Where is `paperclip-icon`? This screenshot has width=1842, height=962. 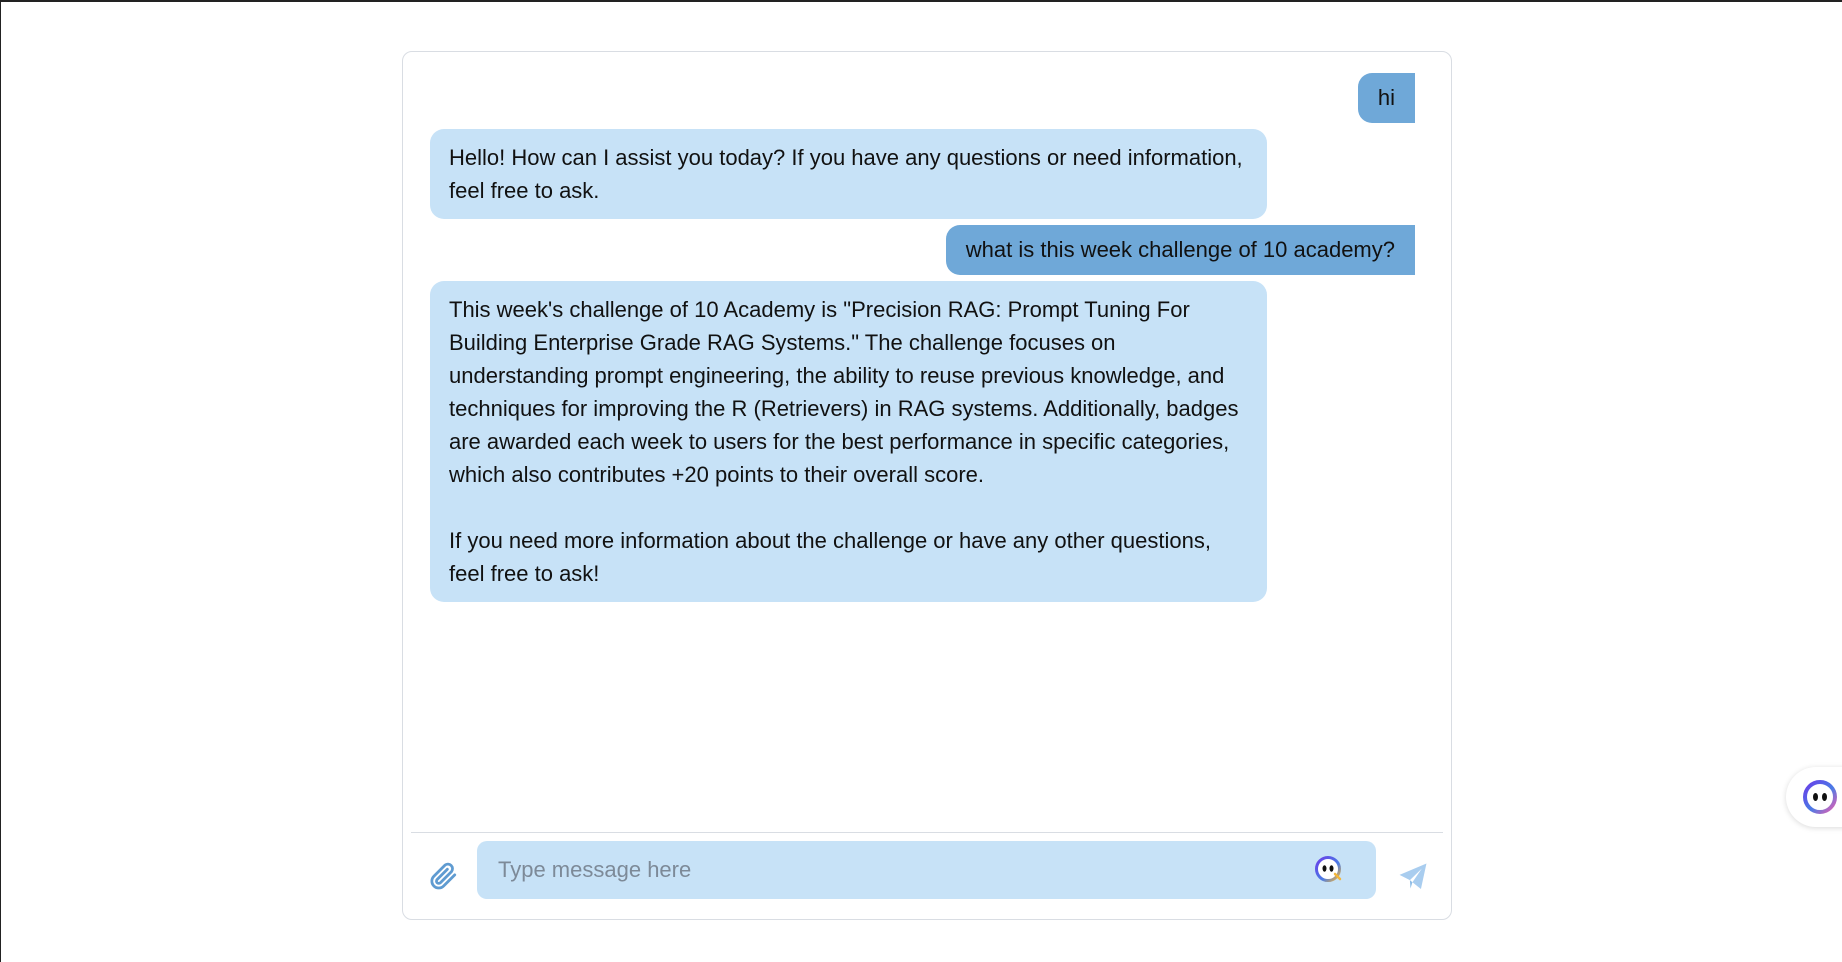 paperclip-icon is located at coordinates (443, 876).